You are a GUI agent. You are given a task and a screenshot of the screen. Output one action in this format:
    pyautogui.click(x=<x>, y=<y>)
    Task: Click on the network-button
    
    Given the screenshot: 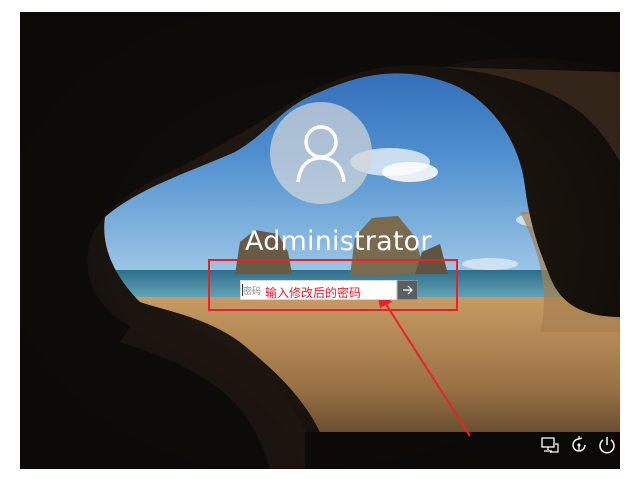 What is the action you would take?
    pyautogui.click(x=550, y=445)
    